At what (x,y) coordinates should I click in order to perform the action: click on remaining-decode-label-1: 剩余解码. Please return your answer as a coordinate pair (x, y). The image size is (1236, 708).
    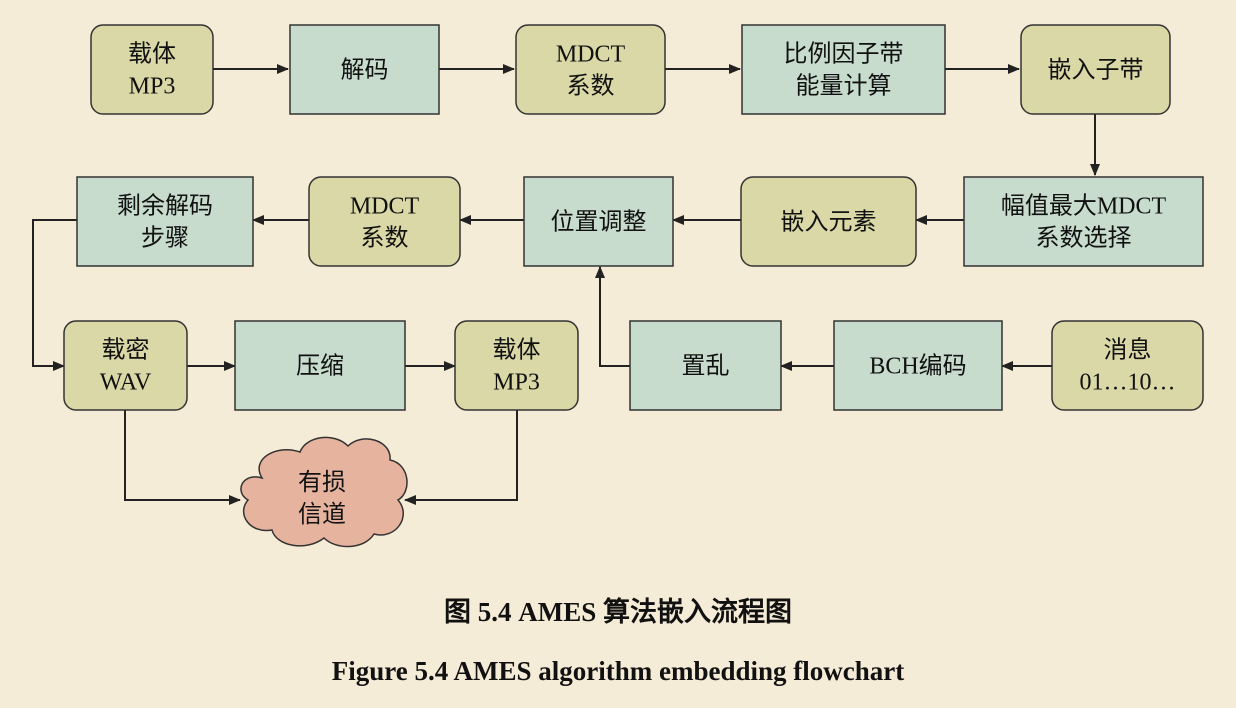
    Looking at the image, I should click on (165, 206).